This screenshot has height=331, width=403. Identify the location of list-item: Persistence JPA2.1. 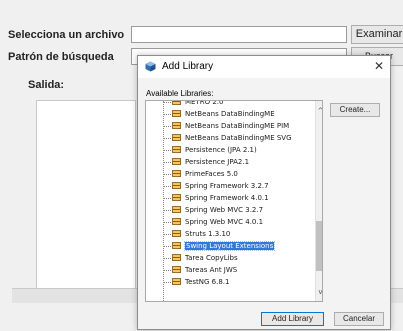
(206, 162).